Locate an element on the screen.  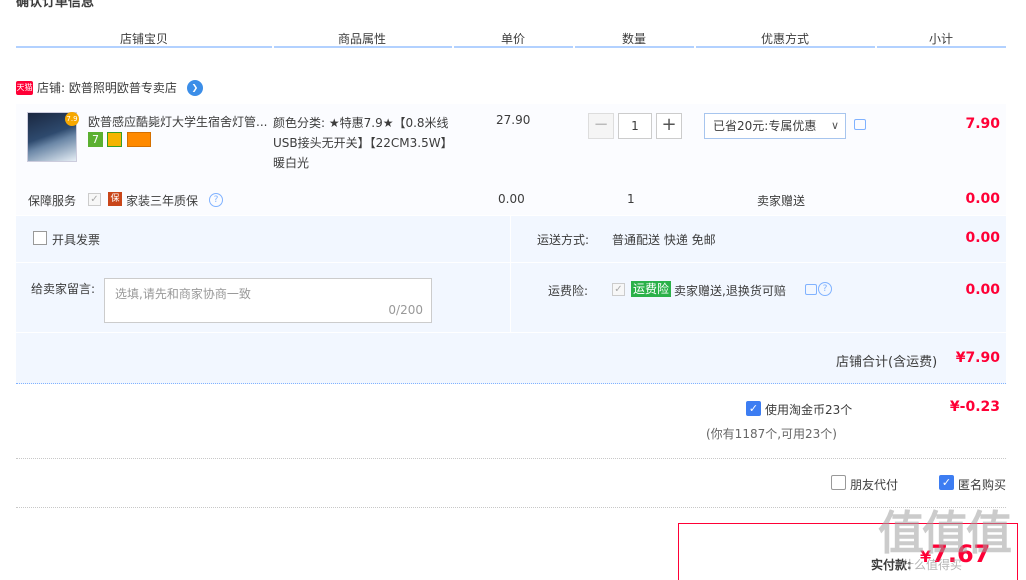
service-name: 家装三年质保 is located at coordinates (162, 201).